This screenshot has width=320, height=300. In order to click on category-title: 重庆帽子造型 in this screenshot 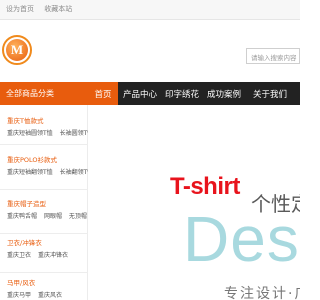, I will do `click(44, 203)`.